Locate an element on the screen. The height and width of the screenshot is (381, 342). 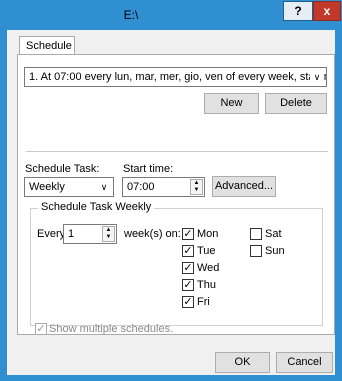
day-label: Wed is located at coordinates (208, 268).